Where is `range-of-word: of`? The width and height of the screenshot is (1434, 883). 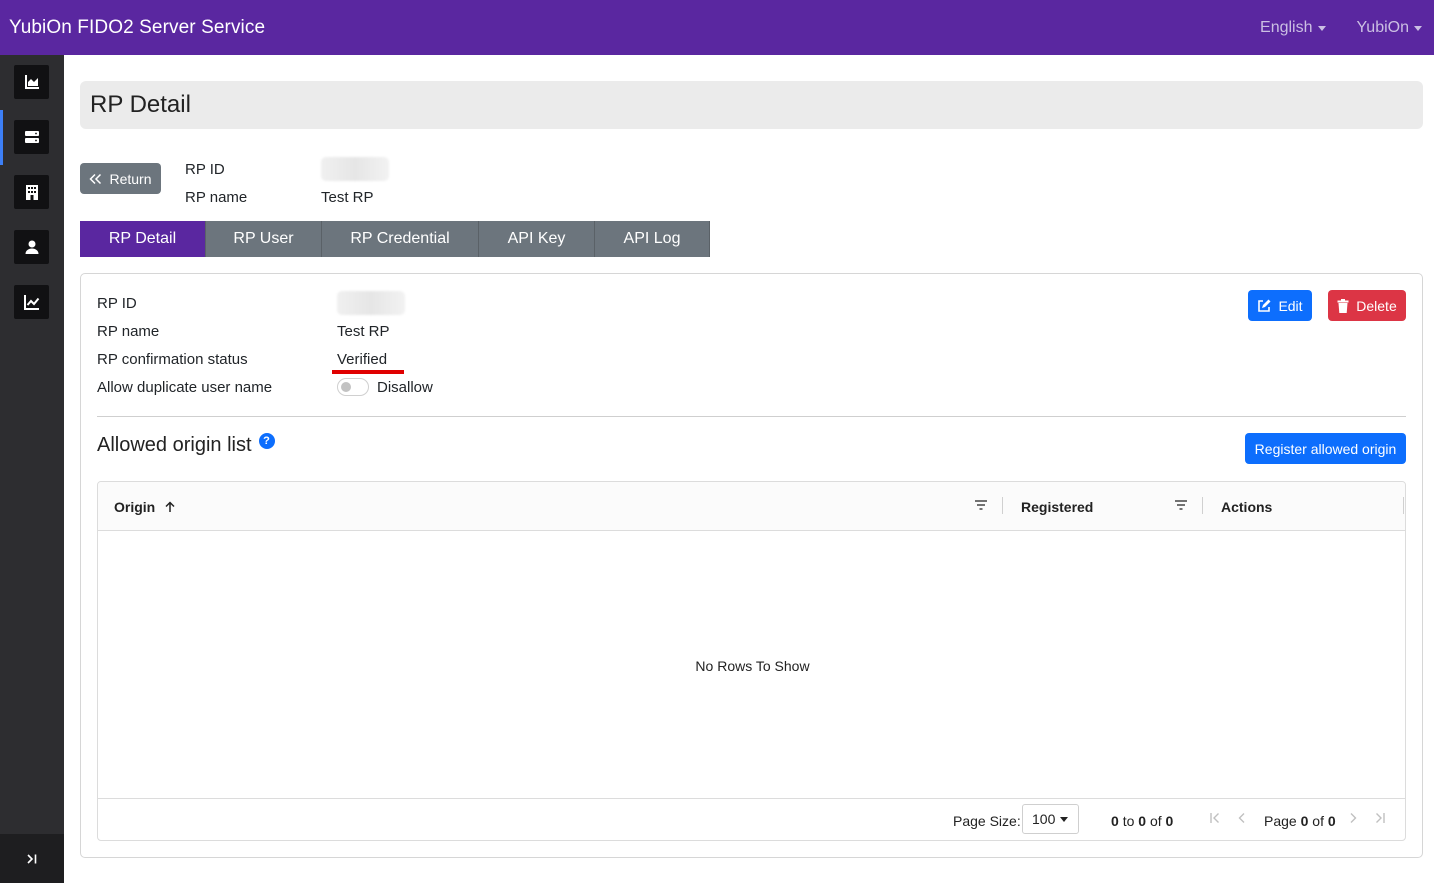
range-of-word: of is located at coordinates (1155, 821).